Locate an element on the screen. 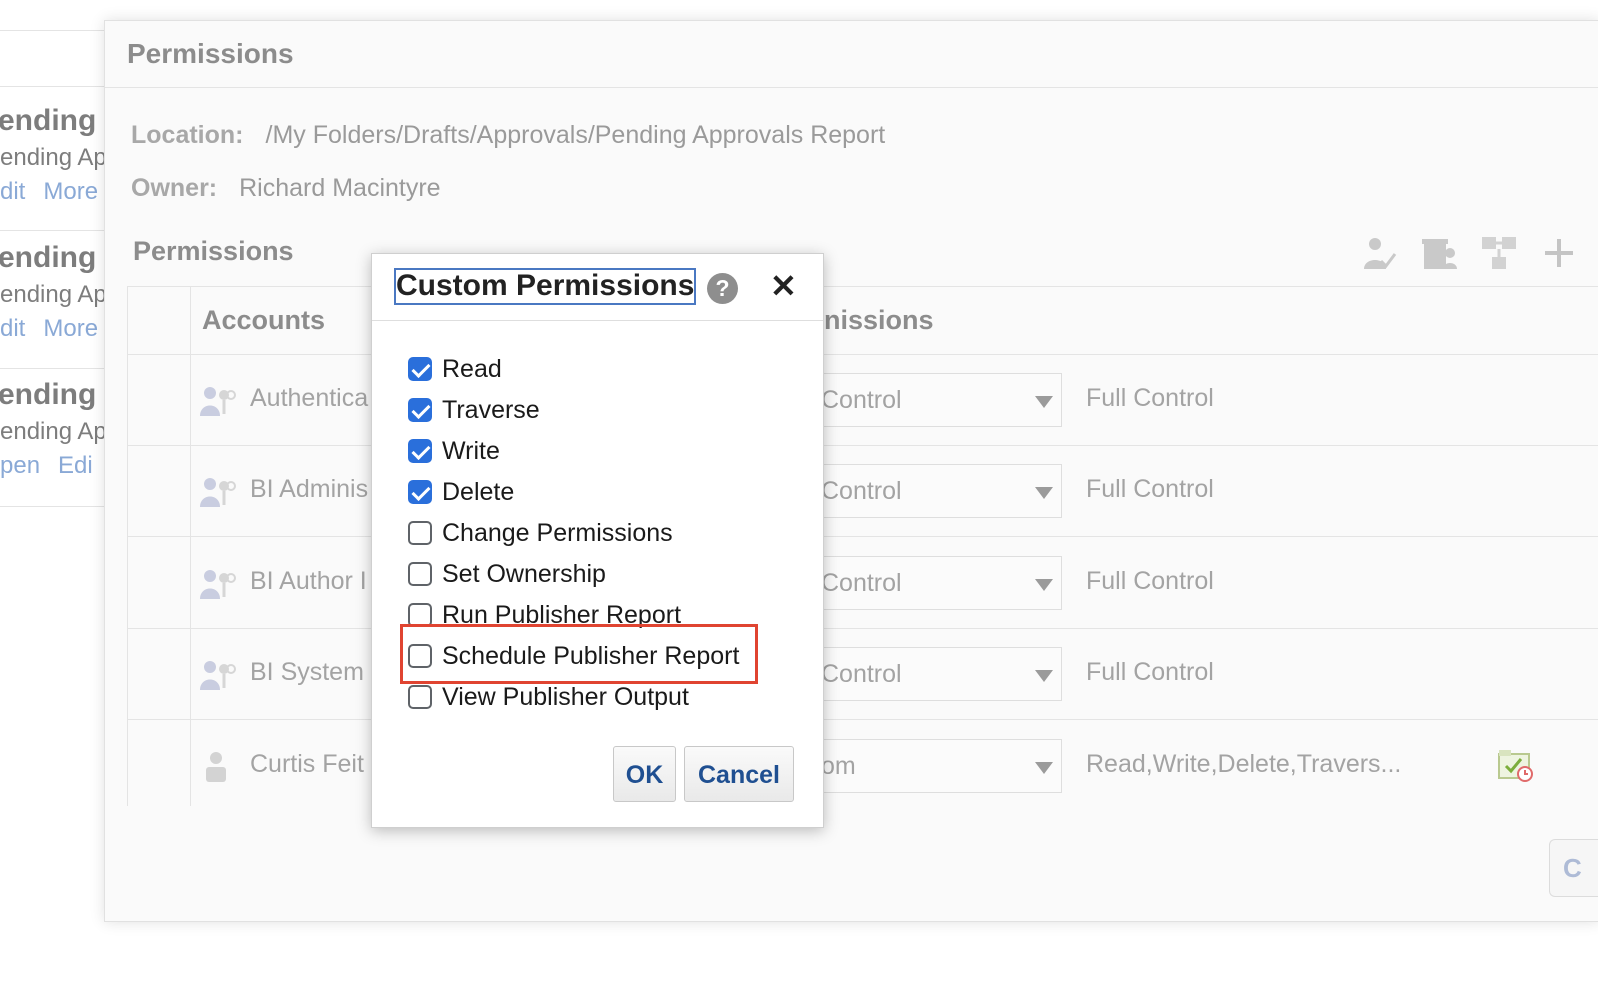 The width and height of the screenshot is (1598, 1002). table-row: BI Adminis Control Full Control is located at coordinates (863, 491).